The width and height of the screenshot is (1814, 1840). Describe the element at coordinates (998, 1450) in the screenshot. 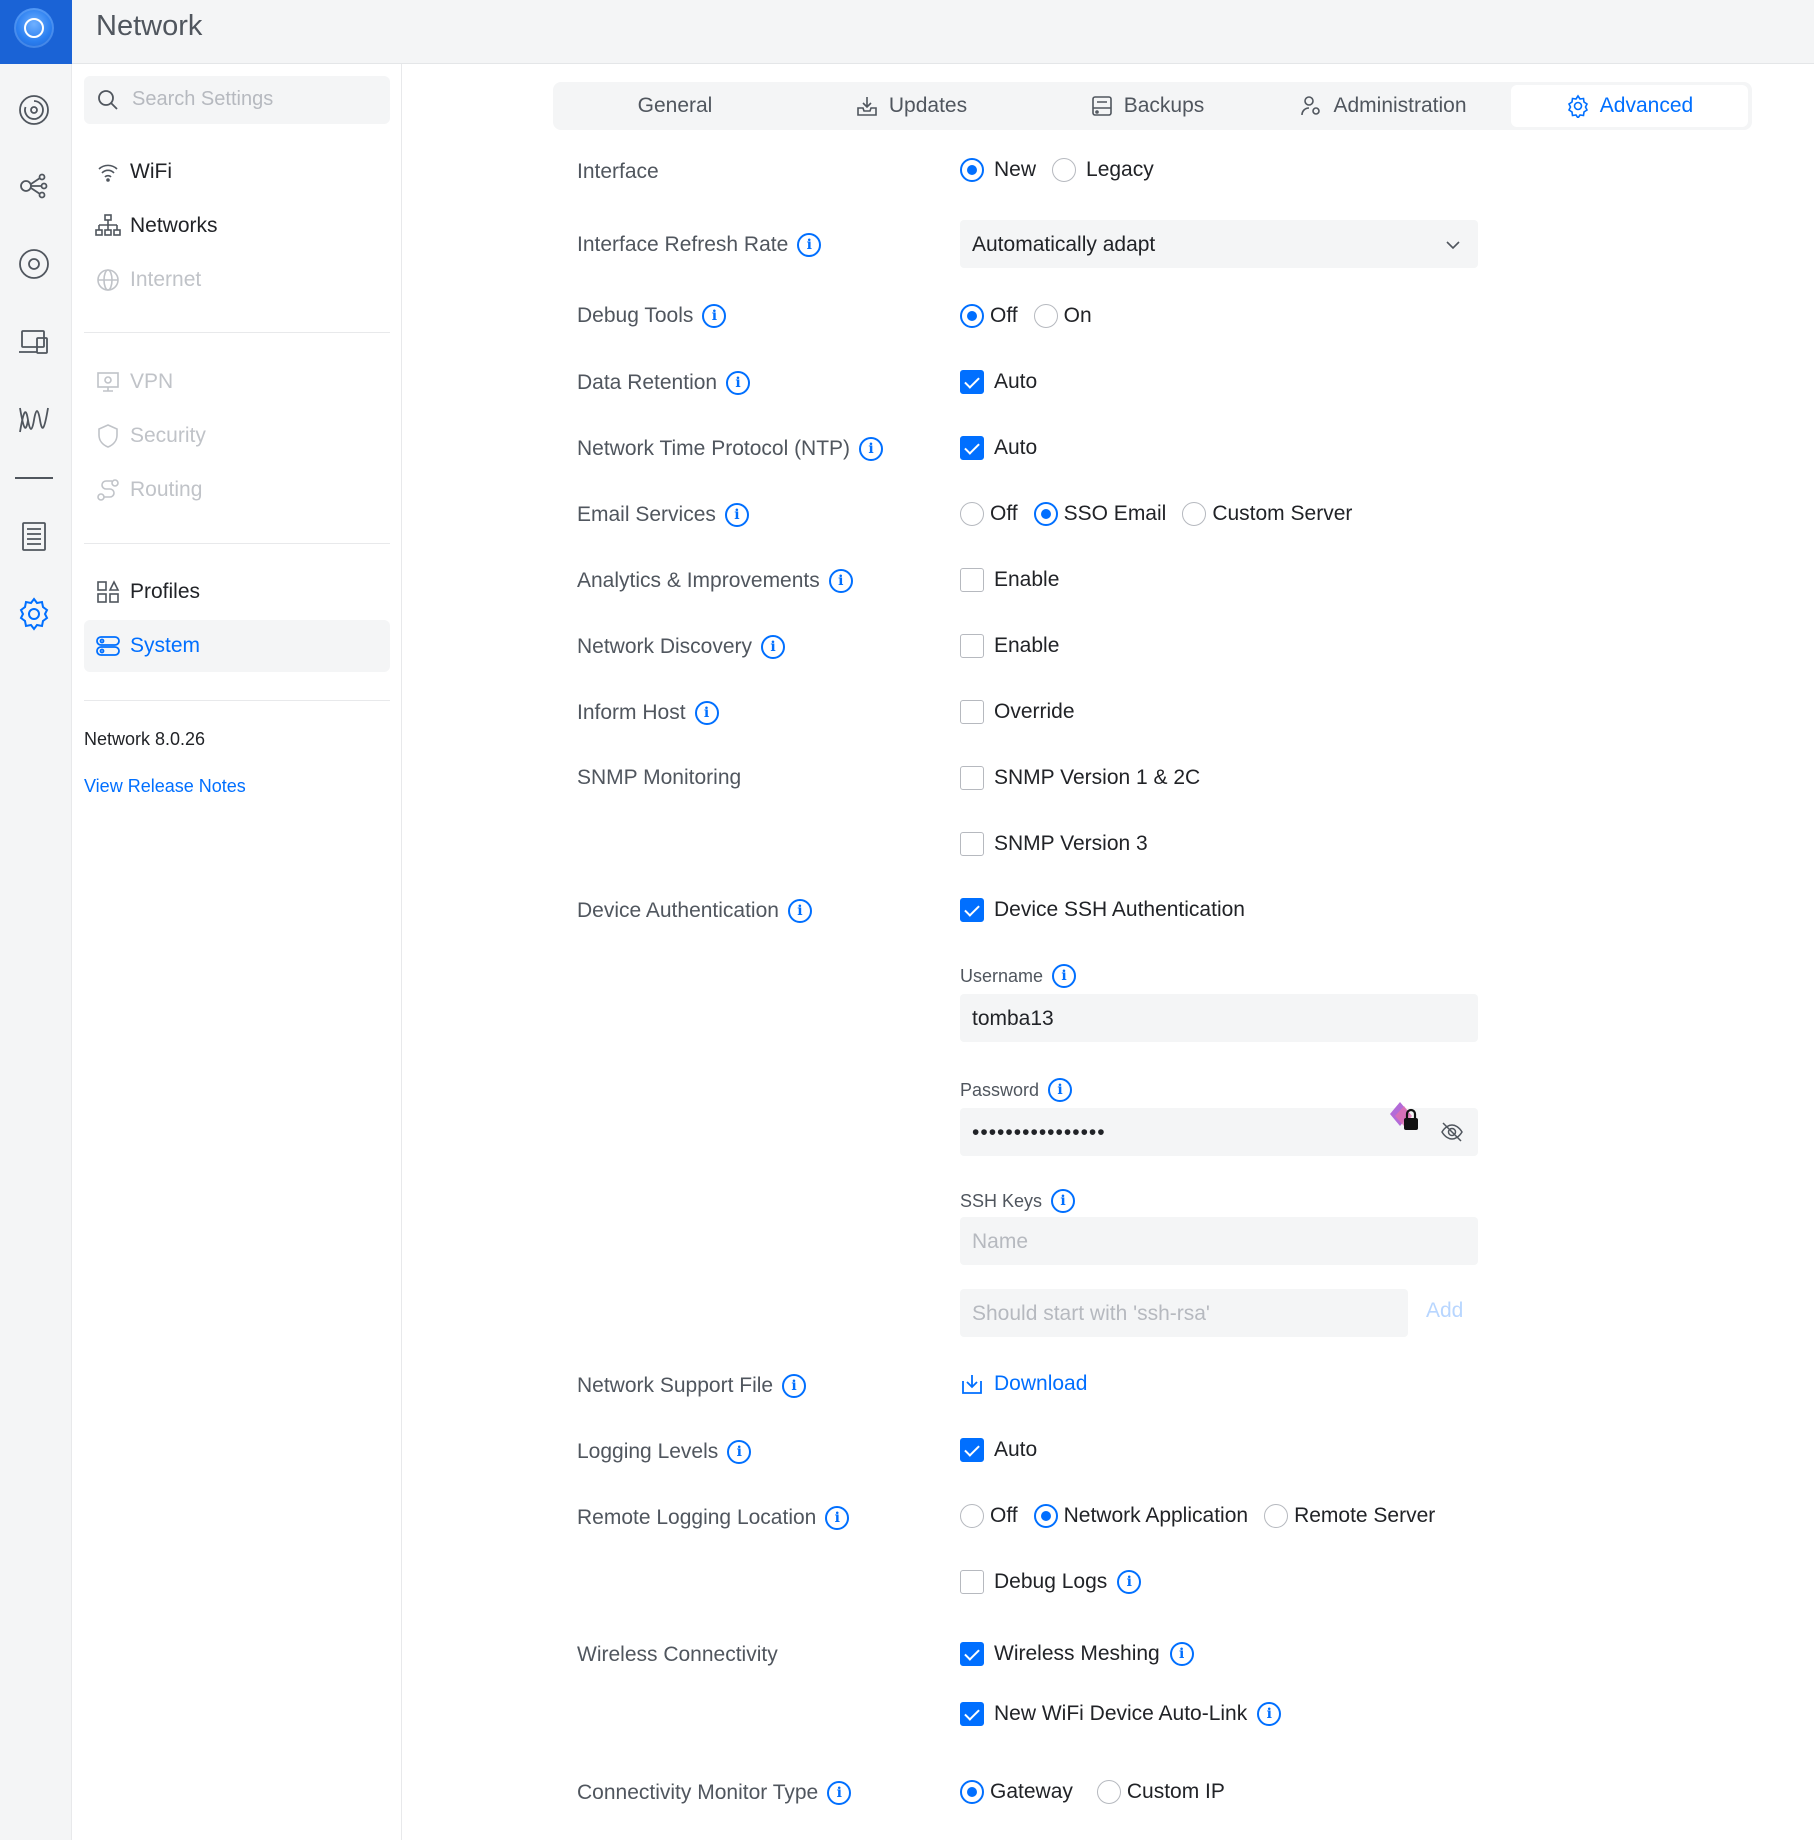

I see `logging-levels-auto-checkbox: Auto` at that location.